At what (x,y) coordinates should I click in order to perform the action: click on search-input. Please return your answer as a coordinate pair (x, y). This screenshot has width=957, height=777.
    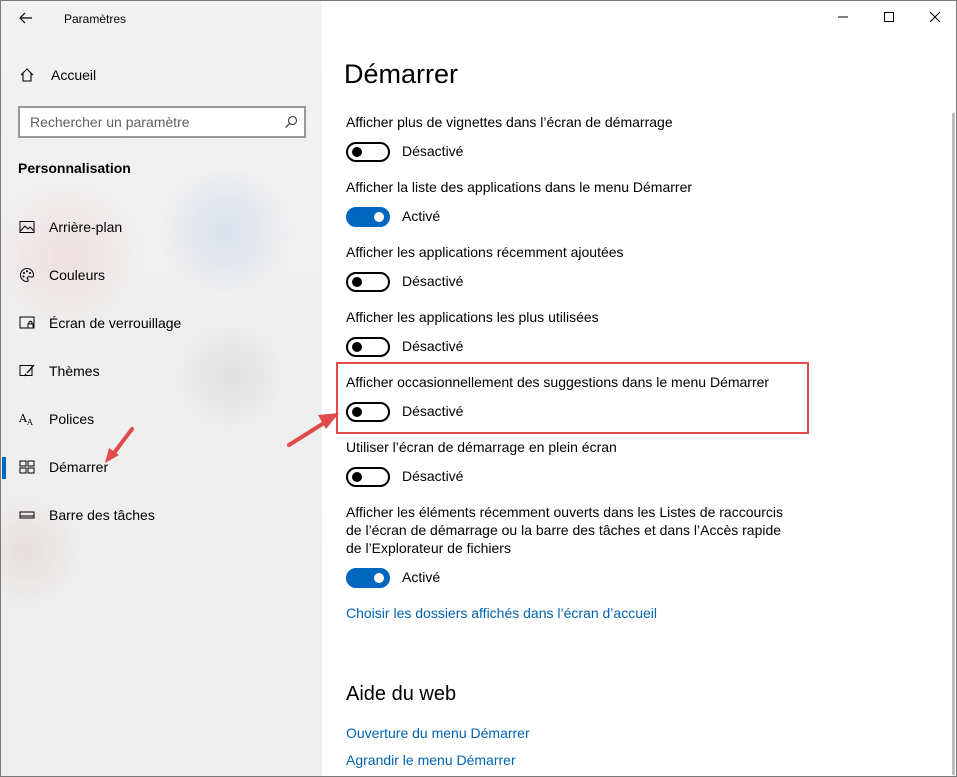
    Looking at the image, I should click on (145, 122).